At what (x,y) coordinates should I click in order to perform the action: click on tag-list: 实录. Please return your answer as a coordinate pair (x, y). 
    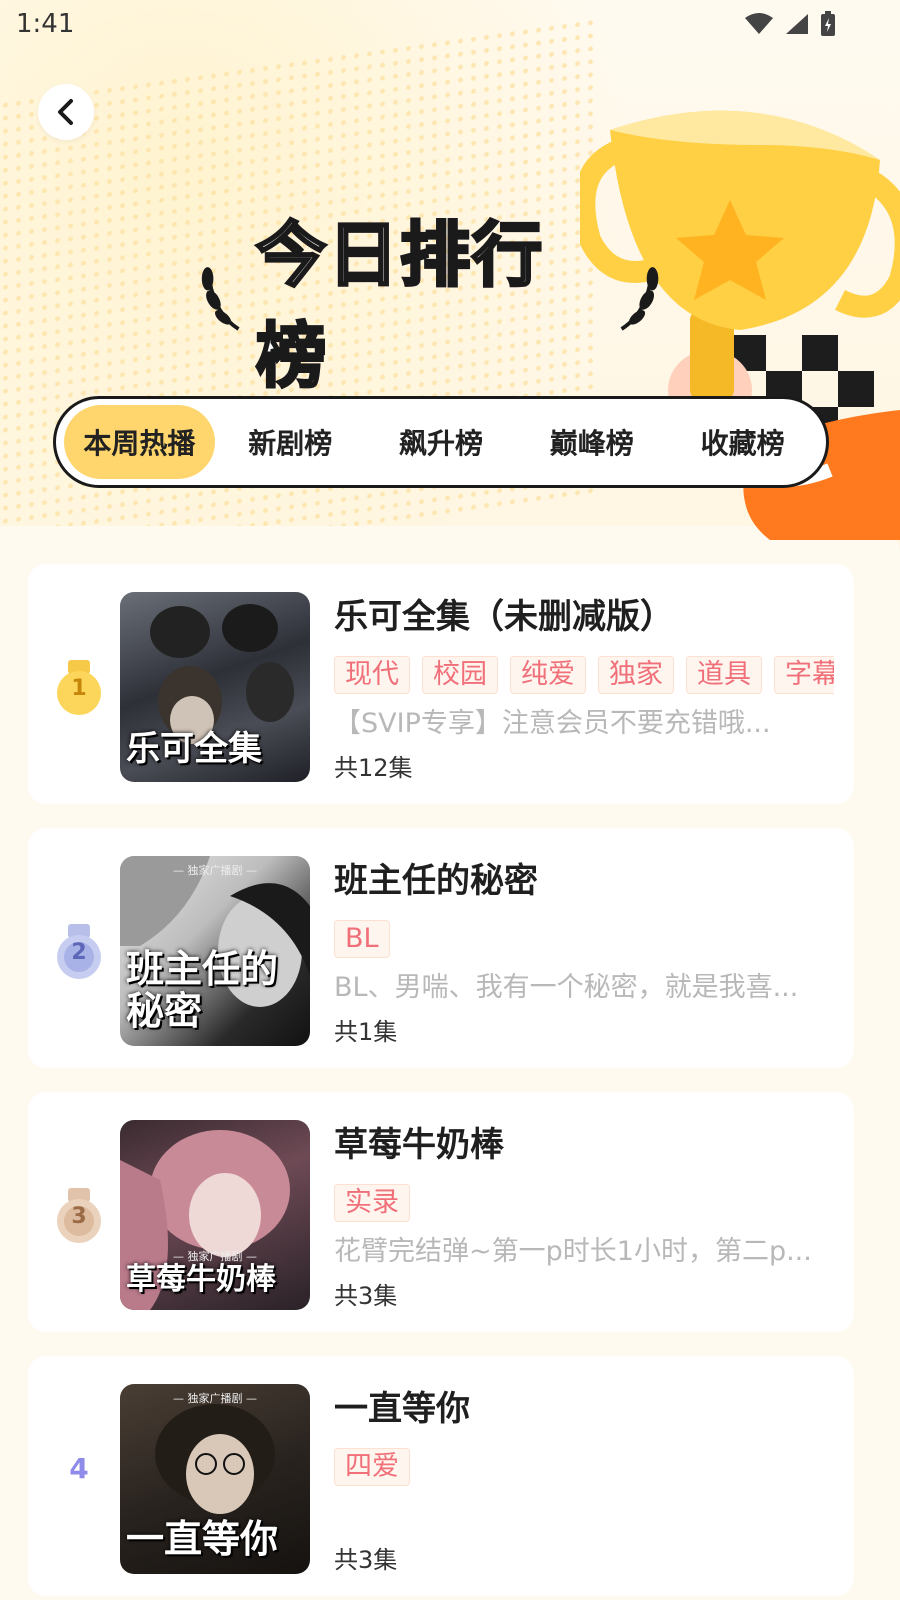
    Looking at the image, I should click on (584, 1204).